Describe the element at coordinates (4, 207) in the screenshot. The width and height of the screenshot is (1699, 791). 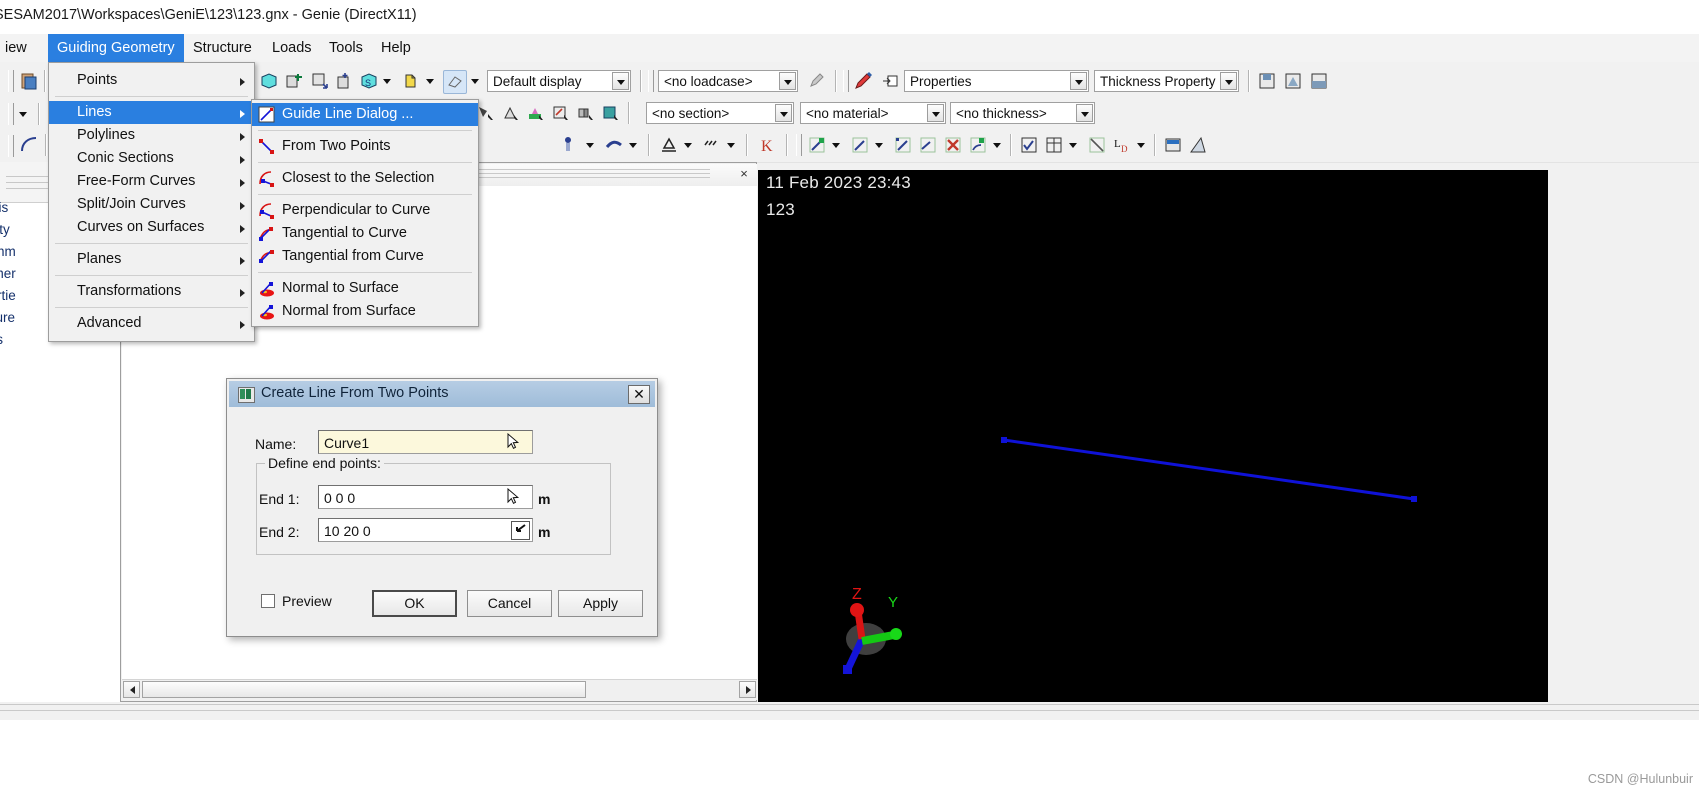
I see `sidebar-item-analysis: lysis` at that location.